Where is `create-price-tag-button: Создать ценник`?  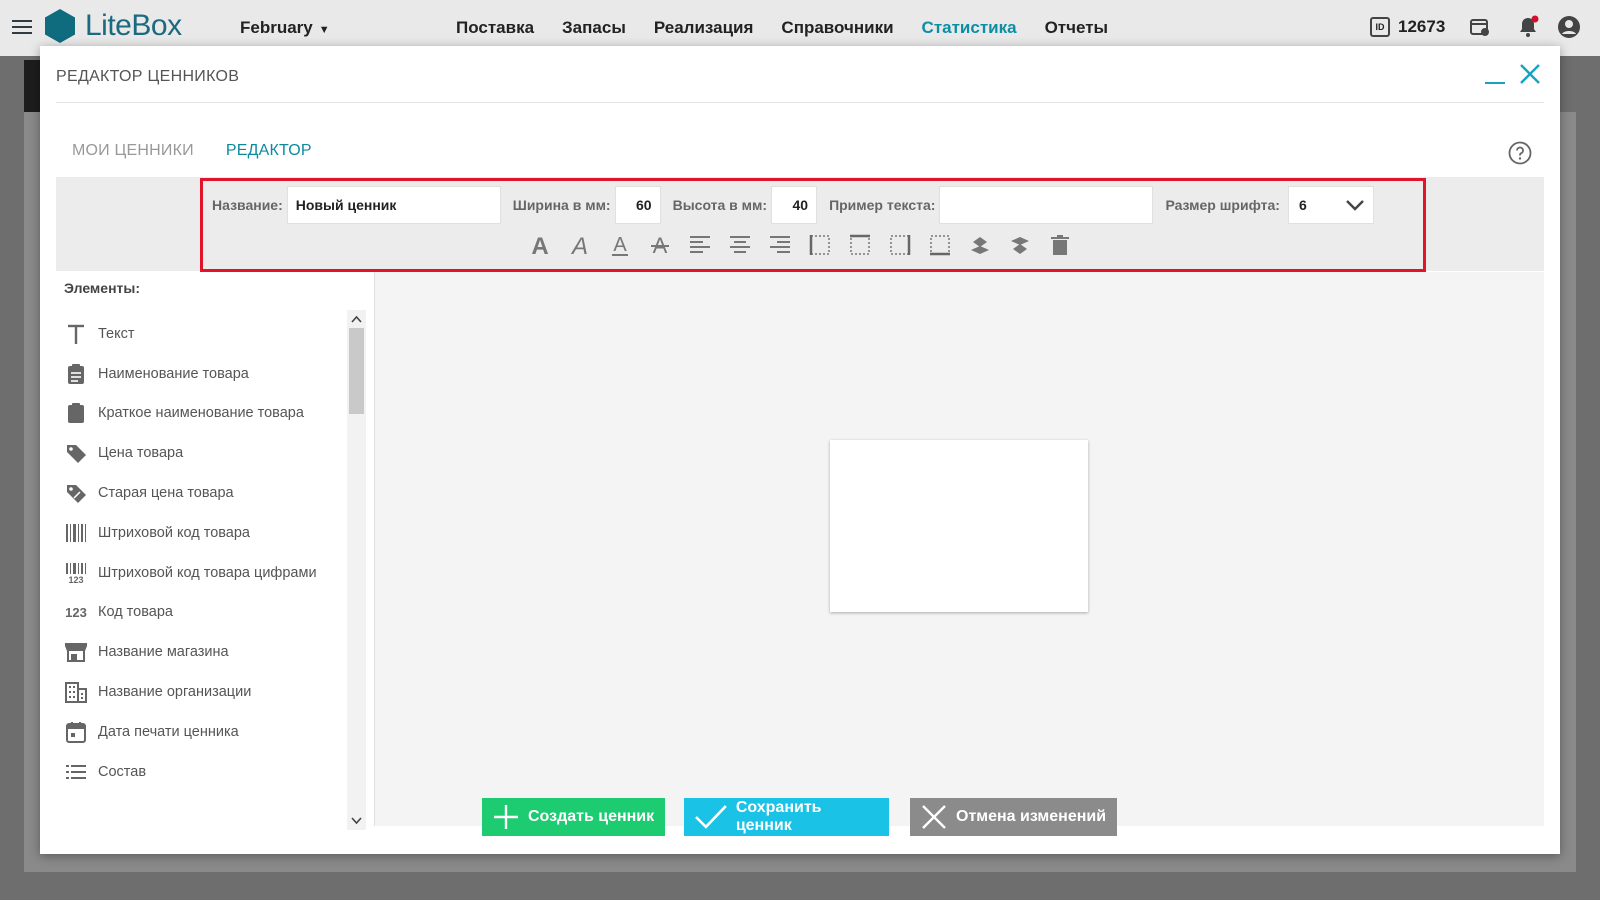
create-price-tag-button: Создать ценник is located at coordinates (573, 817).